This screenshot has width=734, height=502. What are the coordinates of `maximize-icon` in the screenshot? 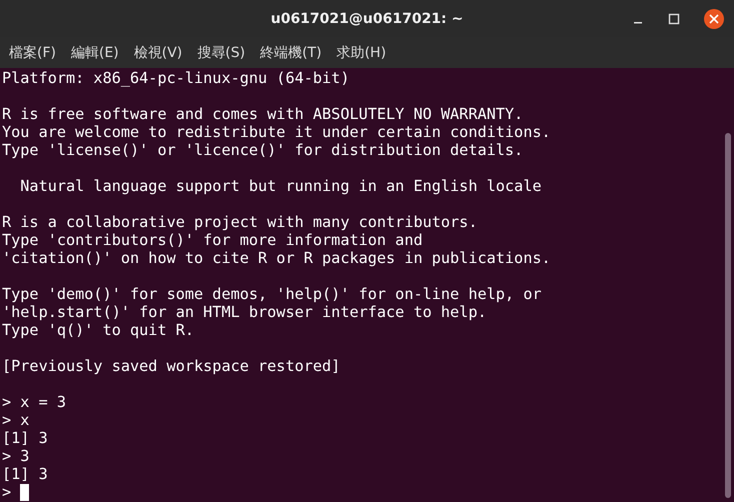 It's located at (674, 19).